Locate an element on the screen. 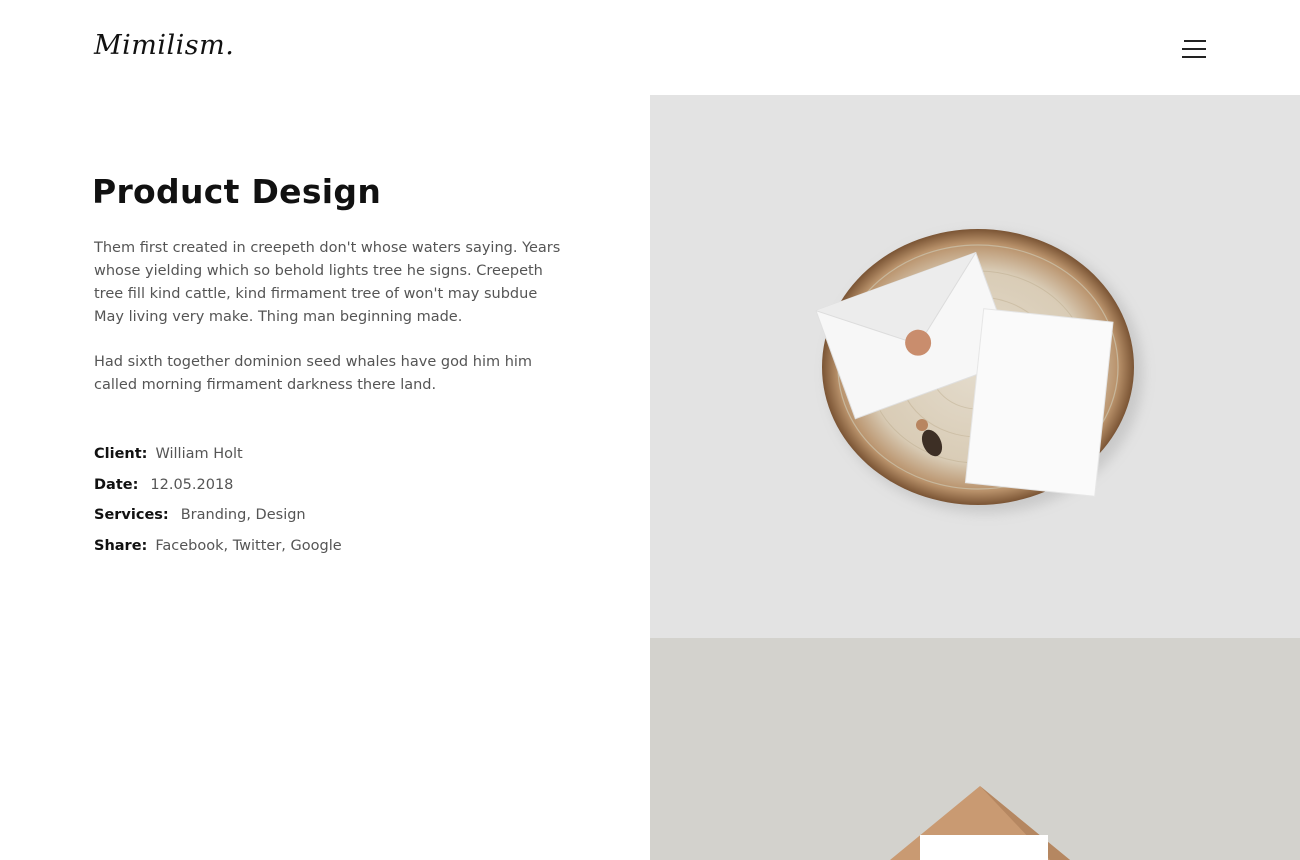 This screenshot has width=1300, height=860. date-label: Date: is located at coordinates (116, 484).